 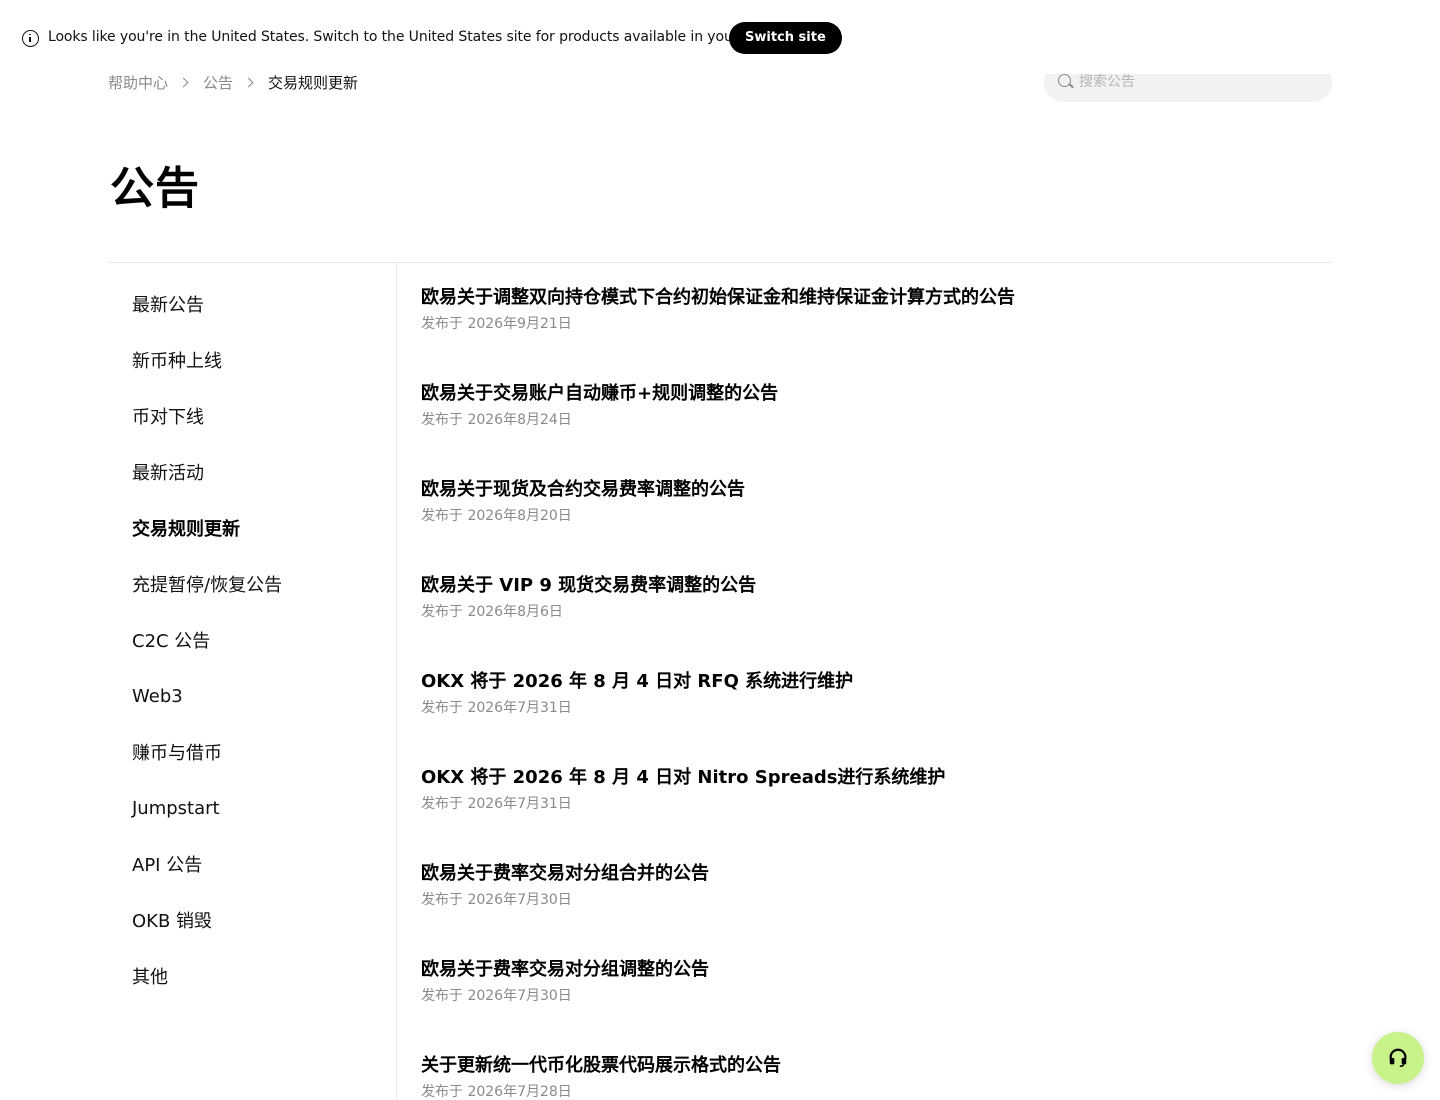 I want to click on announcement-title: 关于更新统一代币化股票代码展示格式的公告, so click(x=871, y=1066).